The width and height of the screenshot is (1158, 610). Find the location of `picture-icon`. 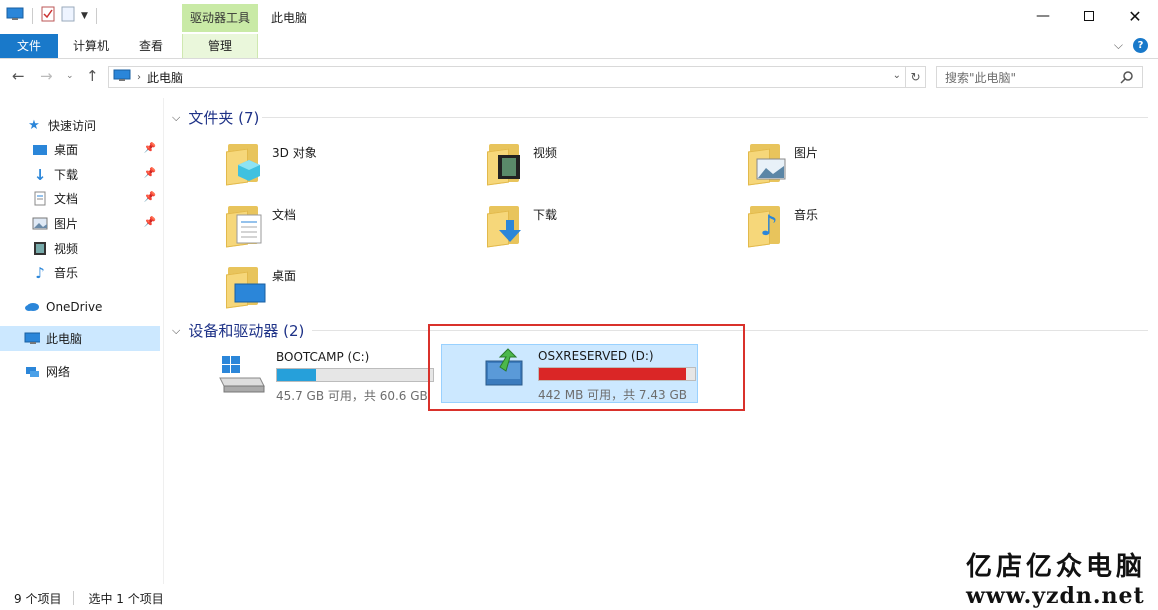

picture-icon is located at coordinates (40, 224).